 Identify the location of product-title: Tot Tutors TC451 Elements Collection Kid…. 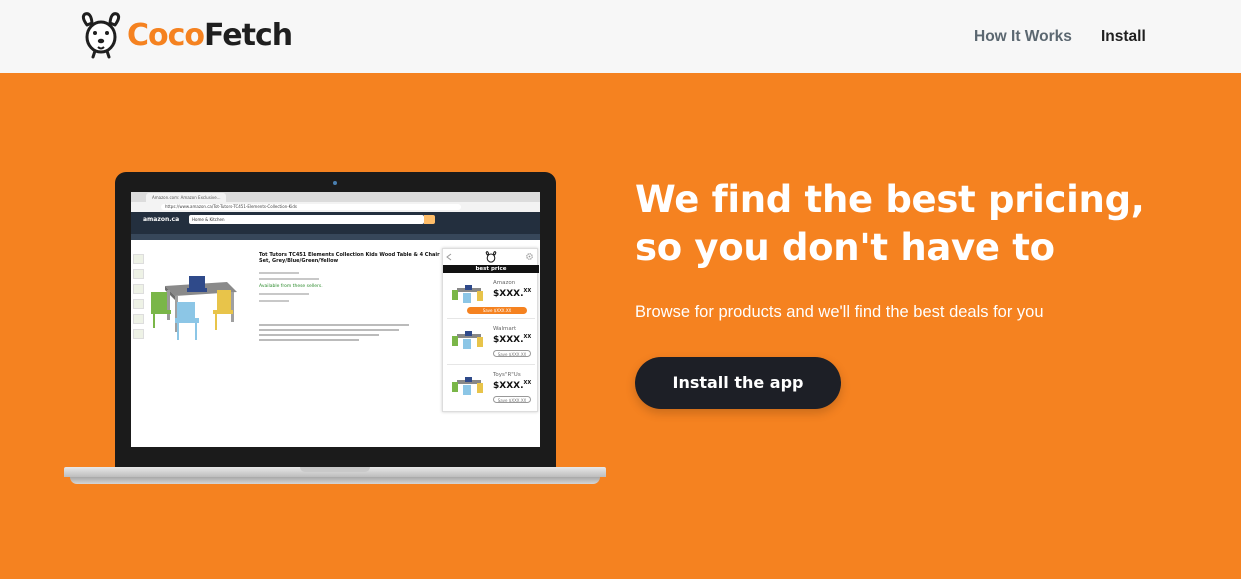
(349, 258).